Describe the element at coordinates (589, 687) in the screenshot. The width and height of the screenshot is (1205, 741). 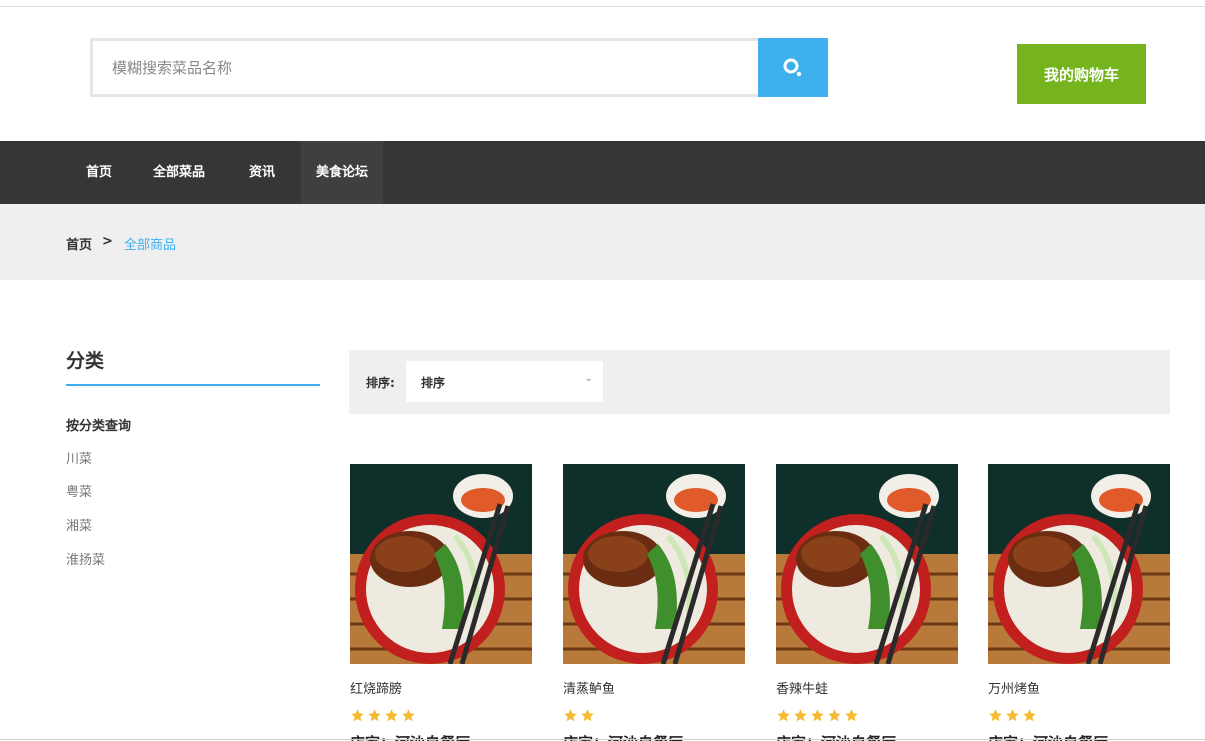
I see `product-name: 清蒸鲈鱼` at that location.